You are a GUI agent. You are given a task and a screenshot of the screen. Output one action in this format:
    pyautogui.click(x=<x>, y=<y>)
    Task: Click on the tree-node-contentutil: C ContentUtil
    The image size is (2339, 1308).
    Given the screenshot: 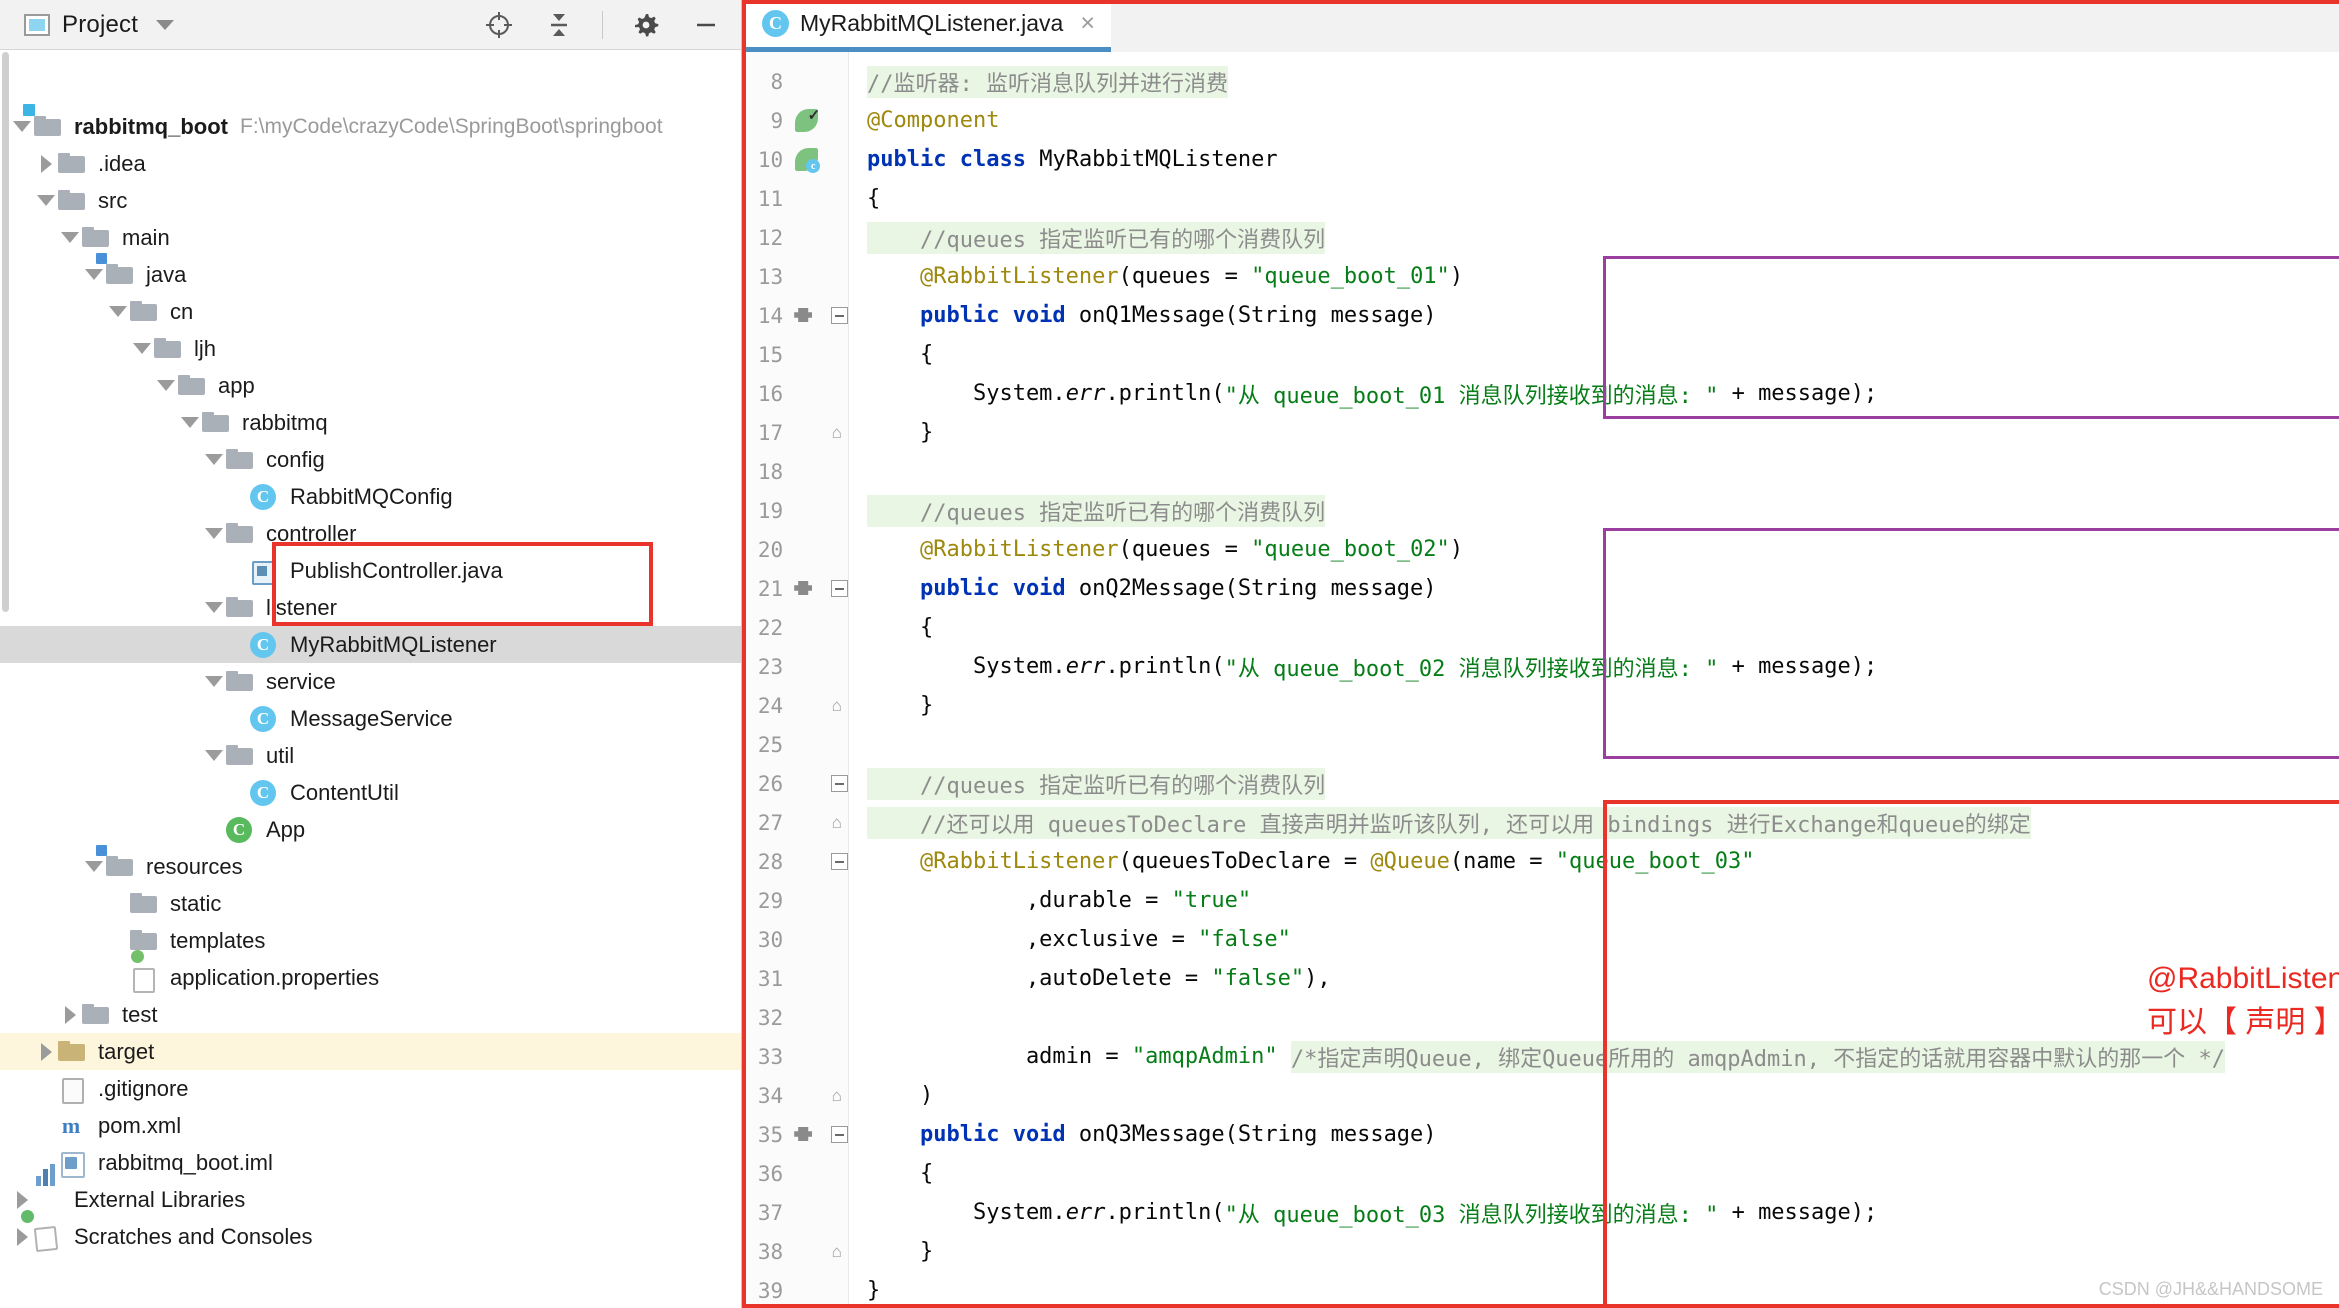 What is the action you would take?
    pyautogui.click(x=370, y=792)
    